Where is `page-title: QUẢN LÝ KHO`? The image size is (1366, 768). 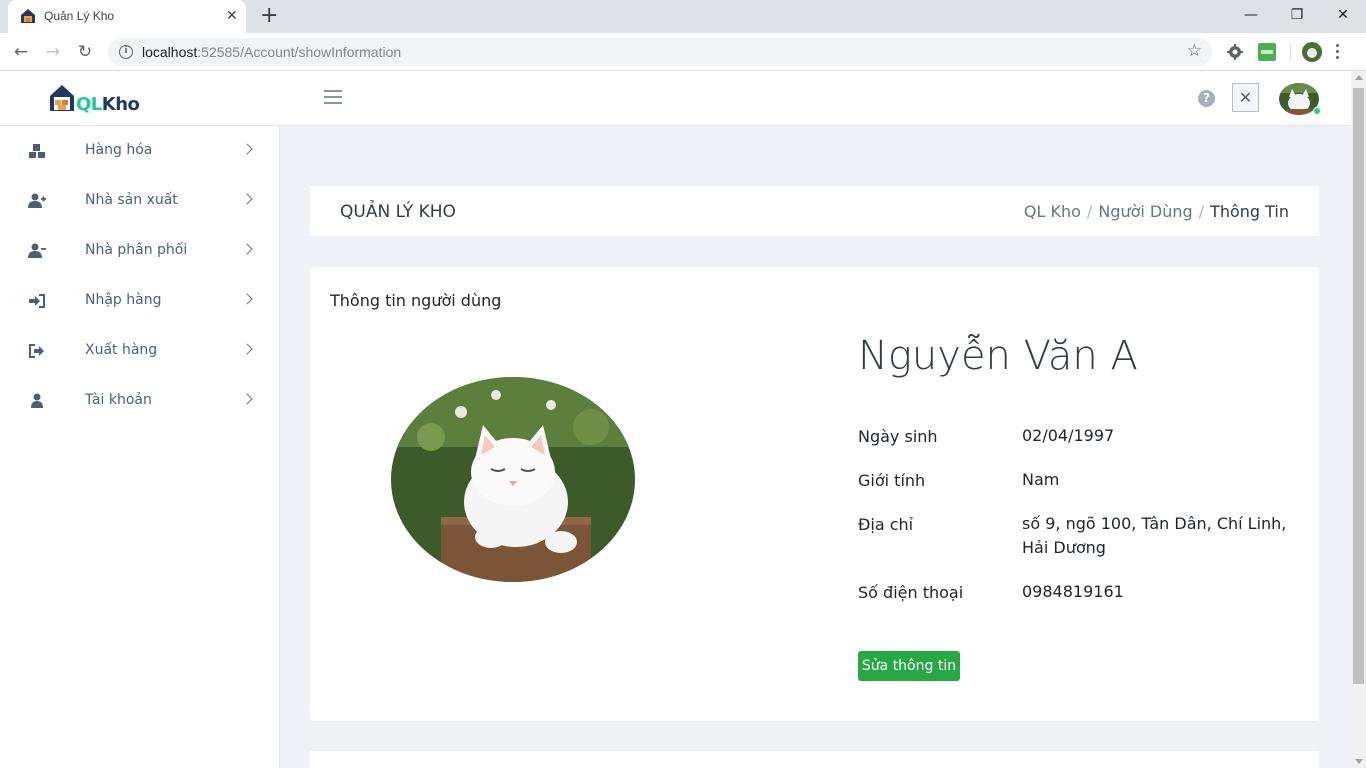 page-title: QUẢN LÝ KHO is located at coordinates (398, 212).